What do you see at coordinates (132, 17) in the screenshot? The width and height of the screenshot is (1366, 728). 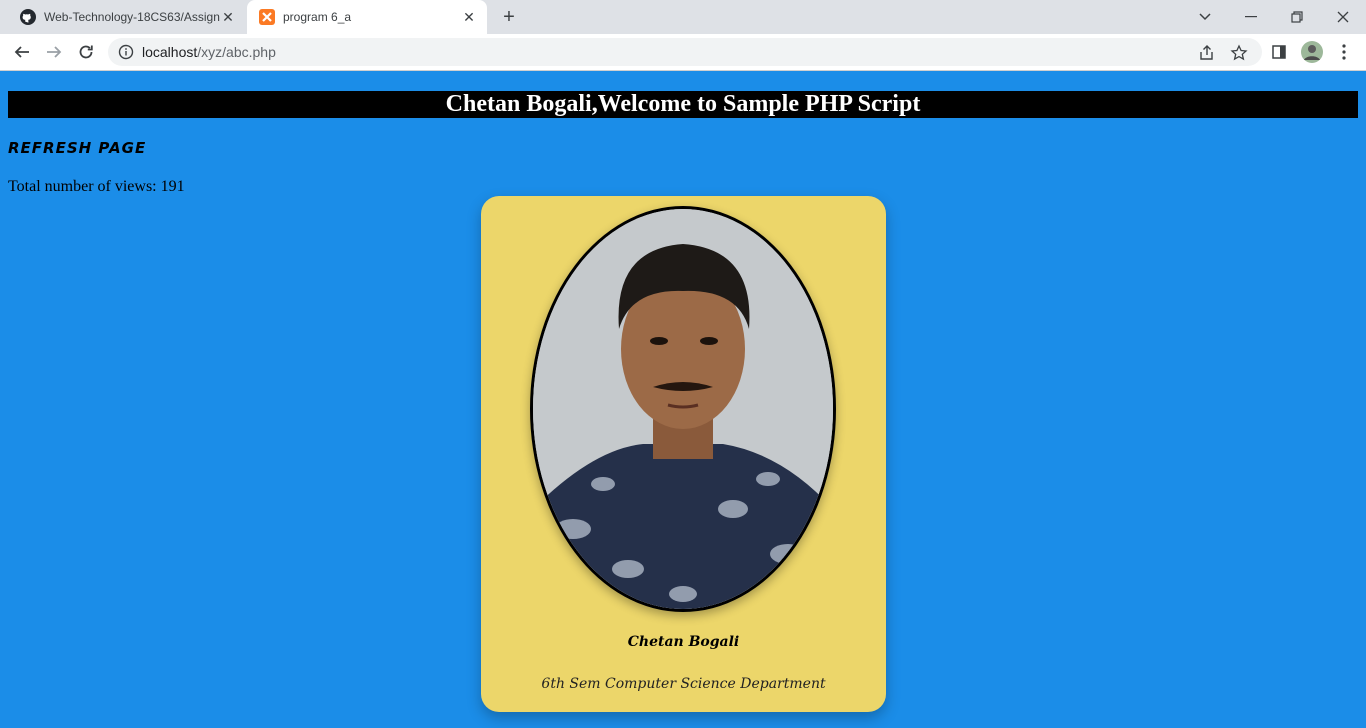 I see `tab-title: Web-Technology-18CS63/Assignm` at bounding box center [132, 17].